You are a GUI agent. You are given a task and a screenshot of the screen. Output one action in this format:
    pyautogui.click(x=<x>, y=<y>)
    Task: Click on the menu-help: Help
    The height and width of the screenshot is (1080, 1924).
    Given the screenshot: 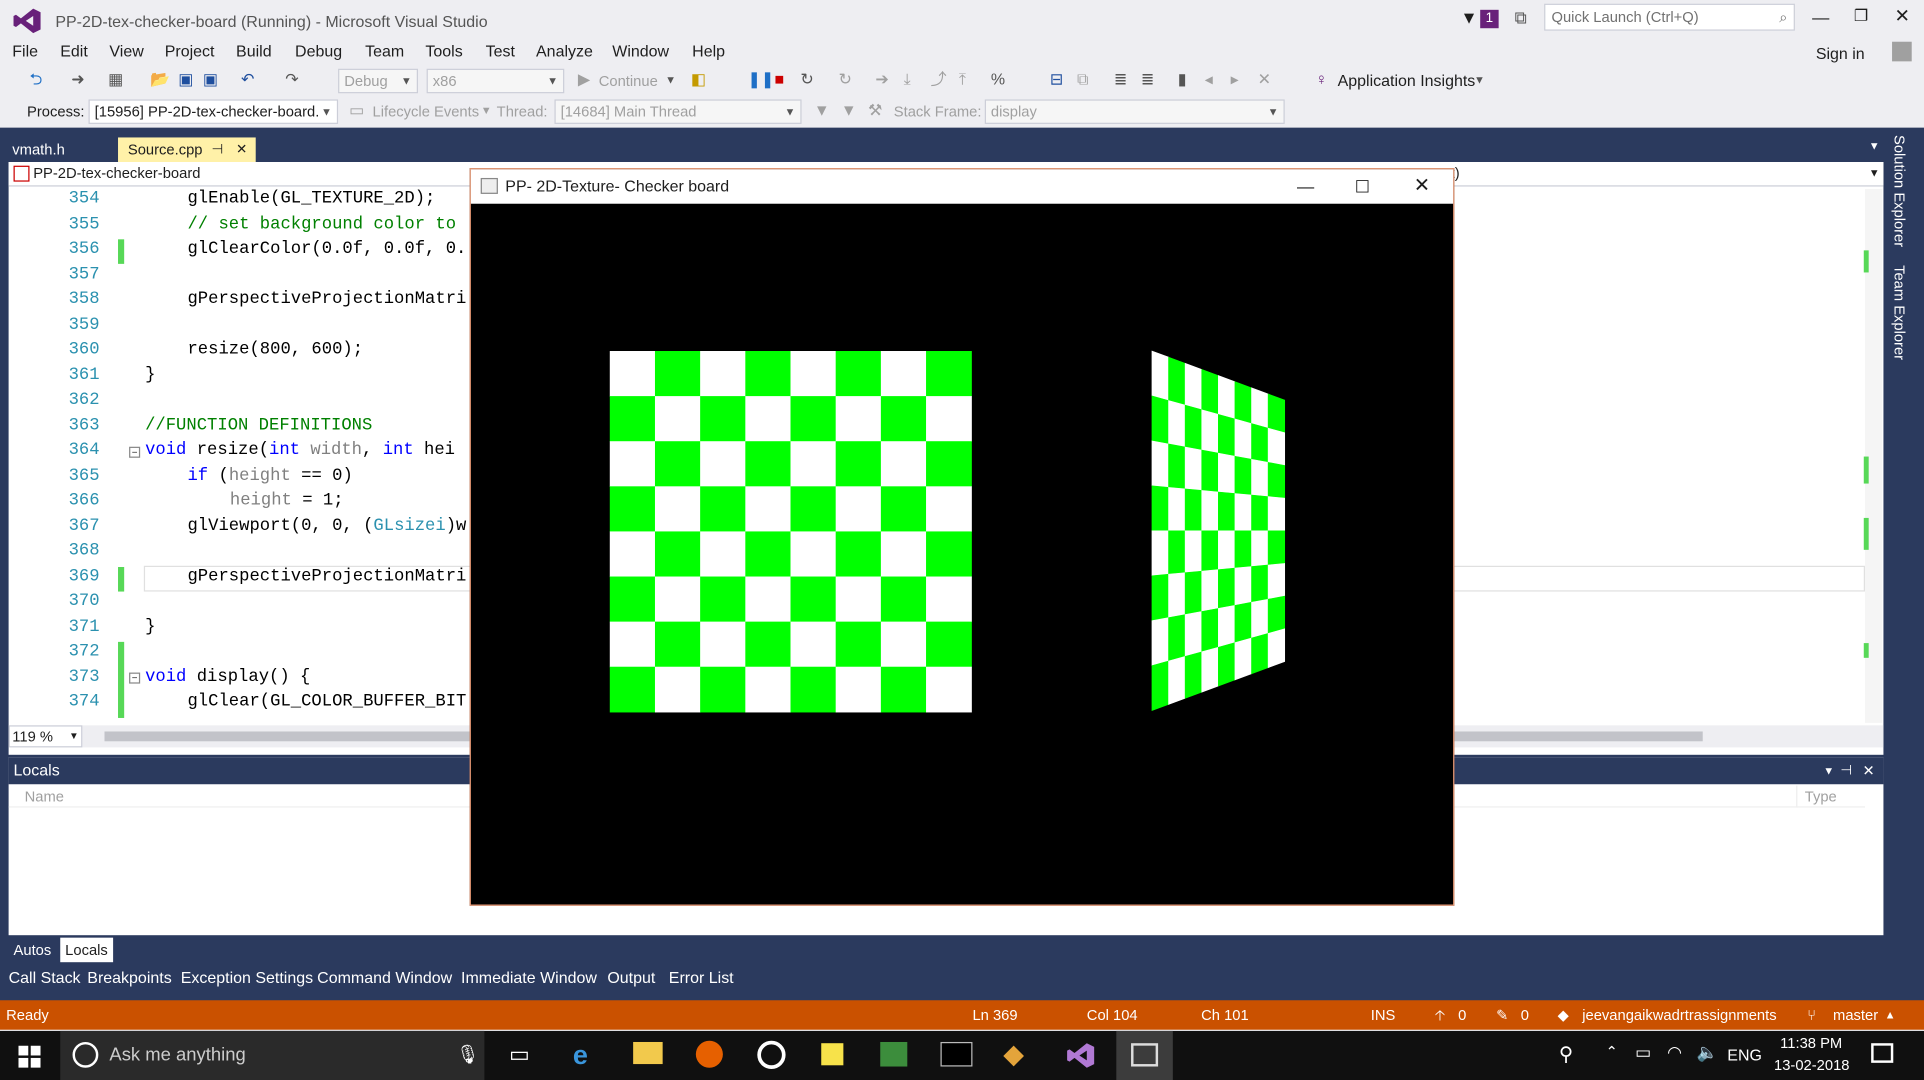 What is the action you would take?
    pyautogui.click(x=708, y=51)
    